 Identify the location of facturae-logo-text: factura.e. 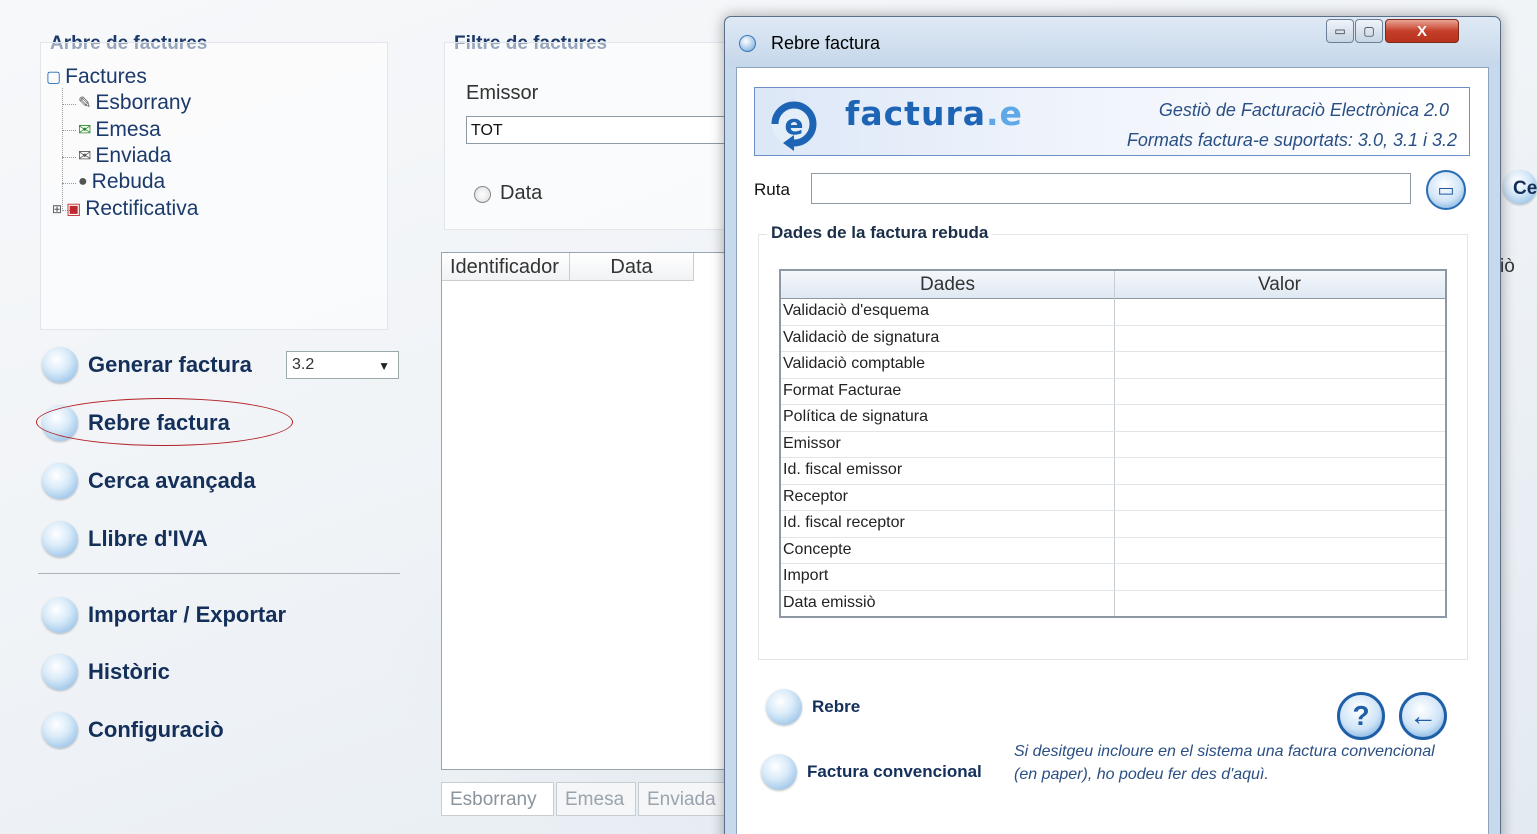
(934, 113).